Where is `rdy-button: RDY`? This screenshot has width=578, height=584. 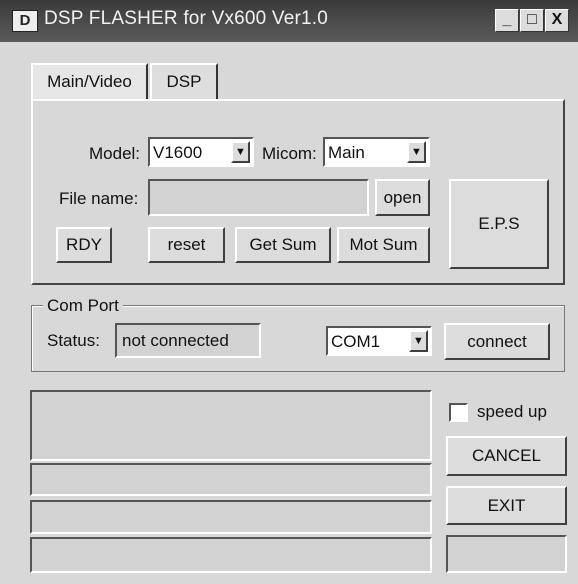
rdy-button: RDY is located at coordinates (84, 245).